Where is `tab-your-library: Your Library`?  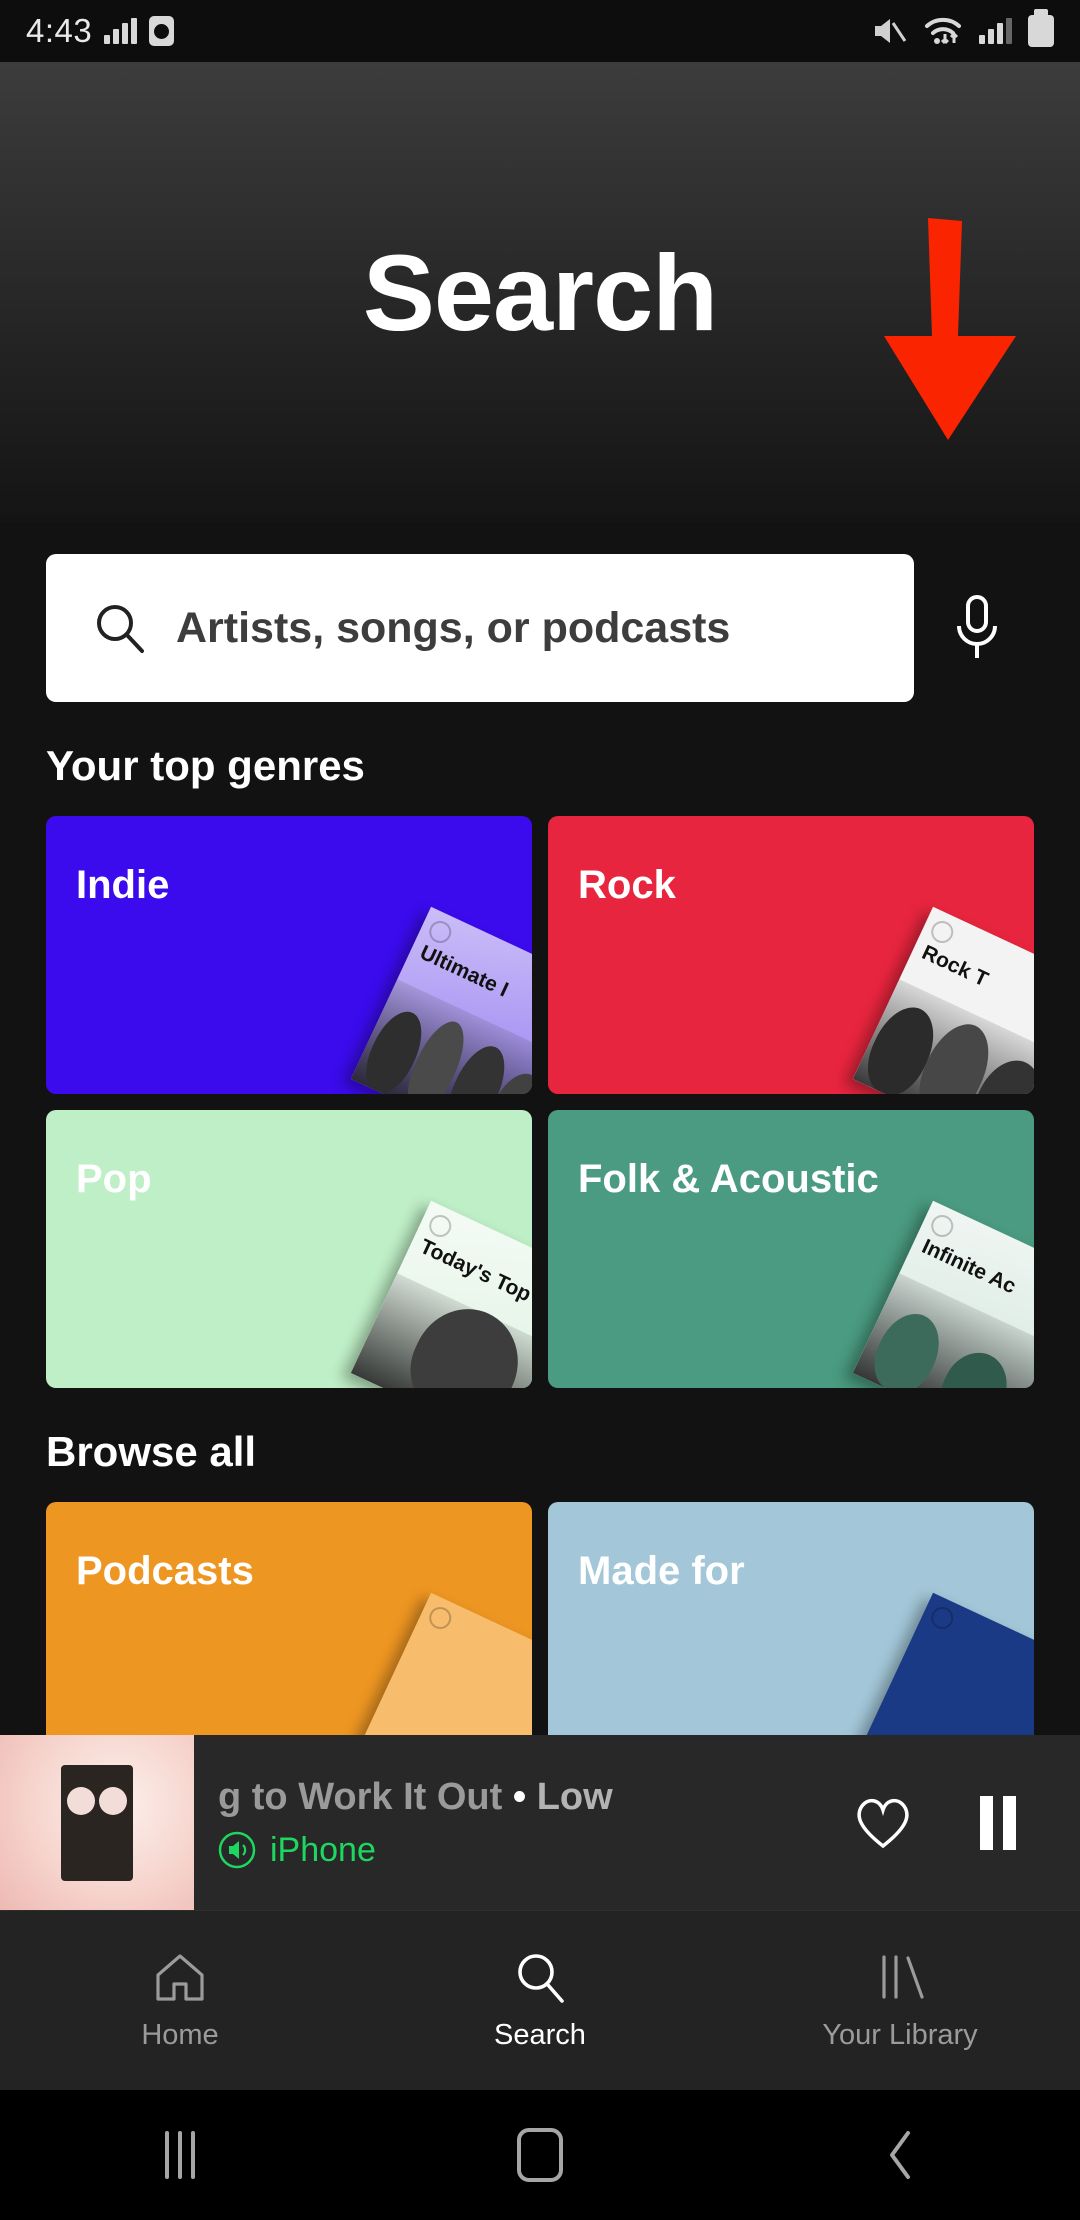
tab-your-library: Your Library is located at coordinates (900, 2000).